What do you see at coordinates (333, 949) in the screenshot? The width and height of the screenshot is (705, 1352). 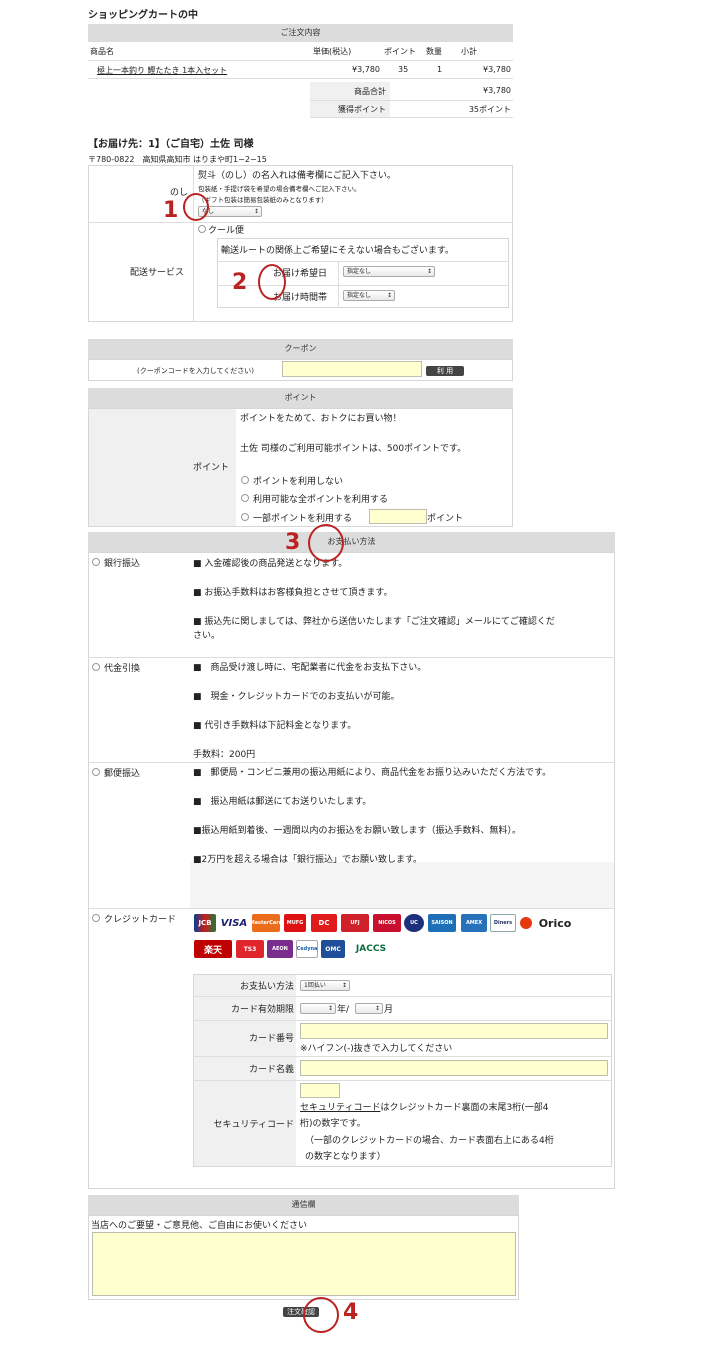 I see `omc-logo: OMC` at bounding box center [333, 949].